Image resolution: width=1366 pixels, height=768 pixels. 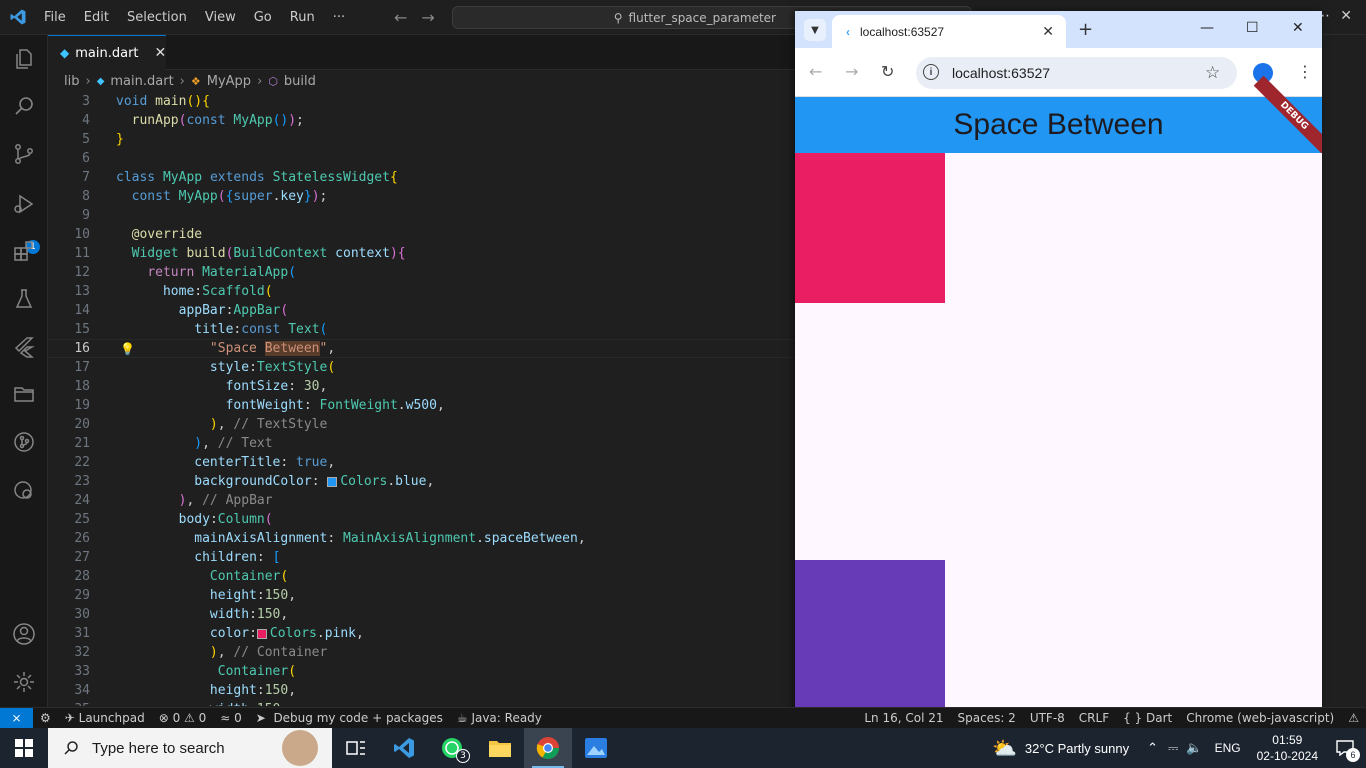 What do you see at coordinates (1228, 748) in the screenshot?
I see `language-indicator: ENG` at bounding box center [1228, 748].